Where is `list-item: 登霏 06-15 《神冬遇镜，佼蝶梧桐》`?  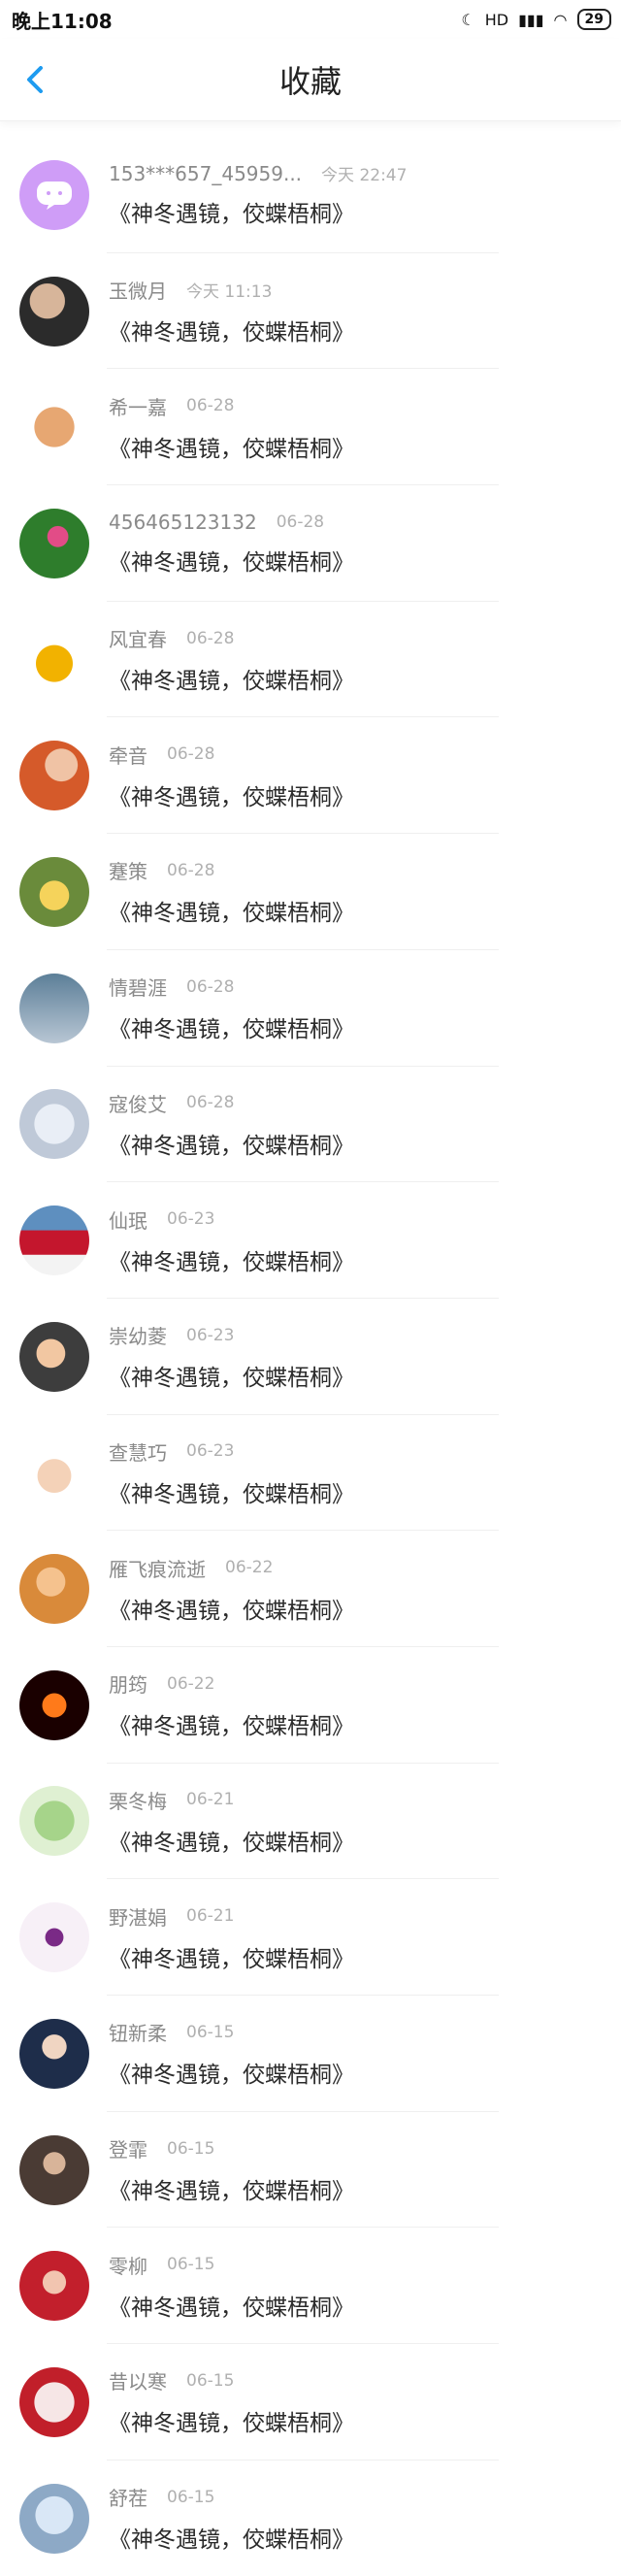
list-item: 登霏 06-15 《神冬遇镜，佼蝶梧桐》 is located at coordinates (310, 2170).